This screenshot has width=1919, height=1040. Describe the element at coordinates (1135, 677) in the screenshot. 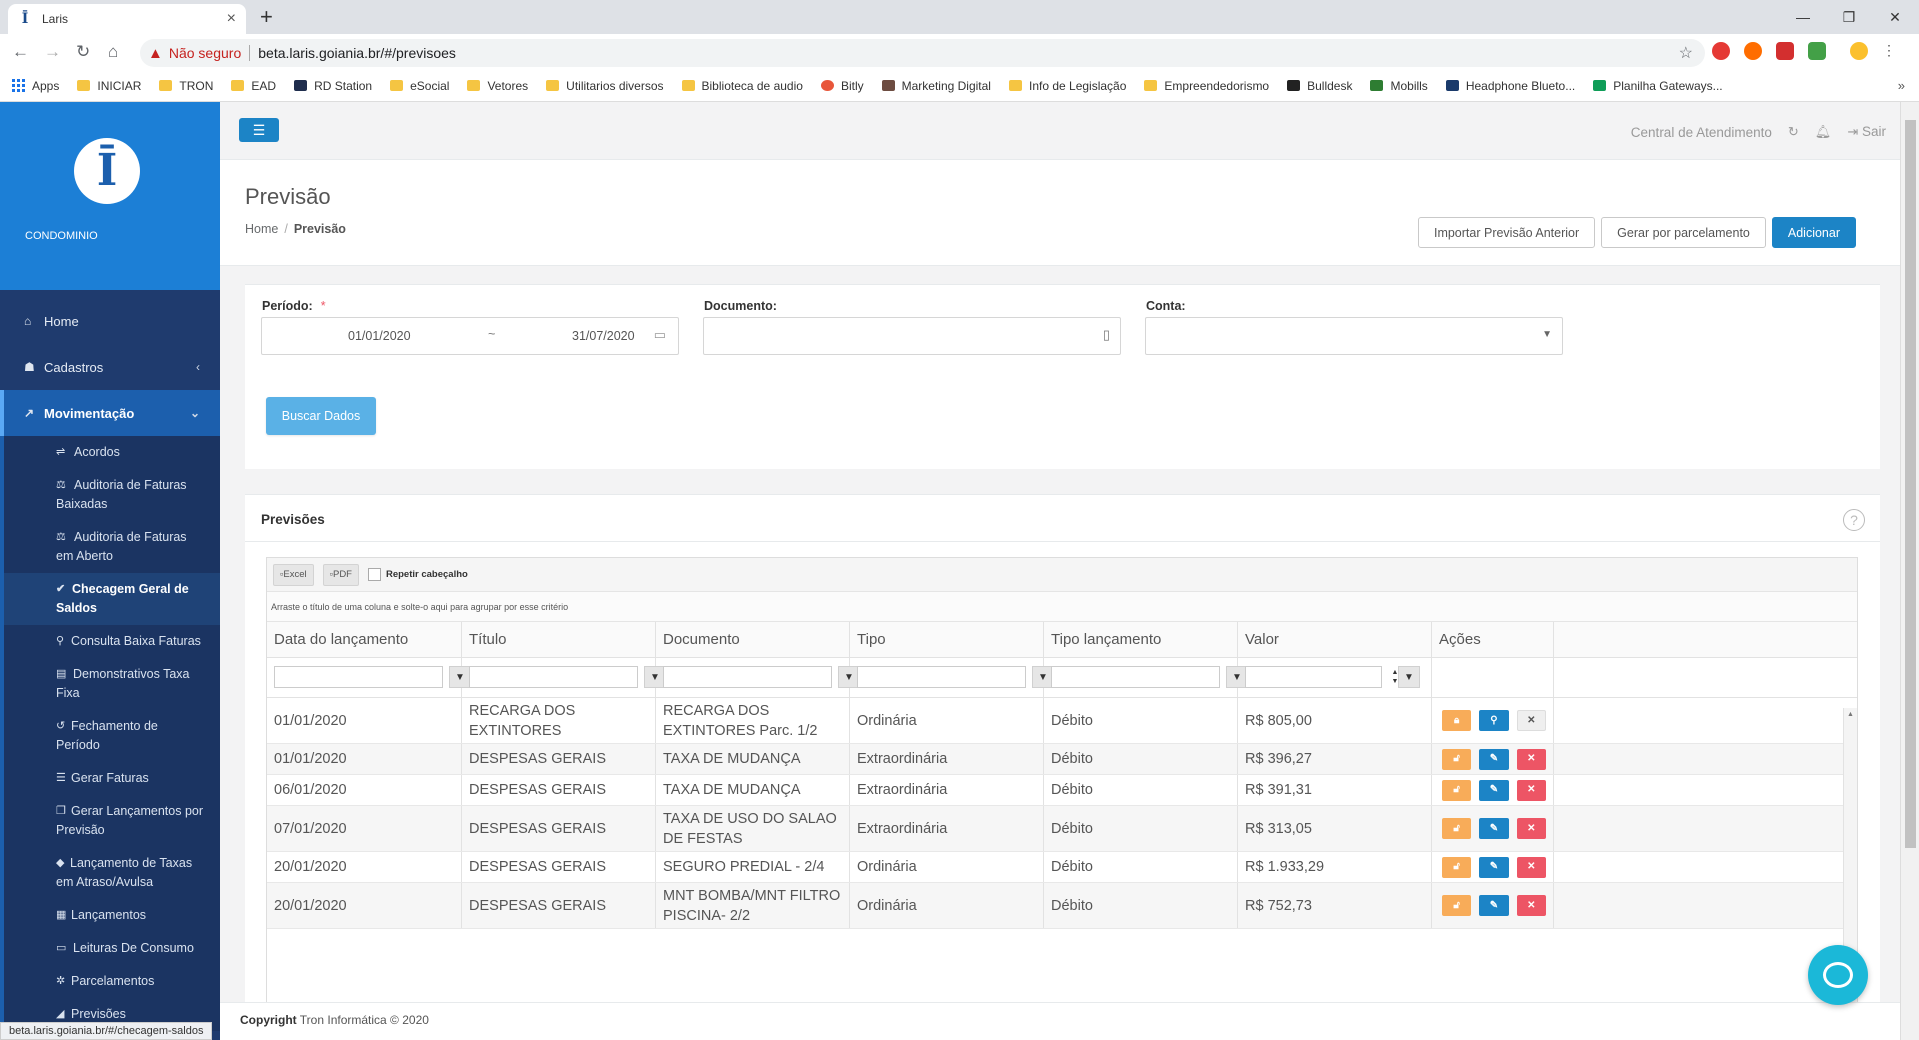

I see `filter-entry-type-input` at that location.